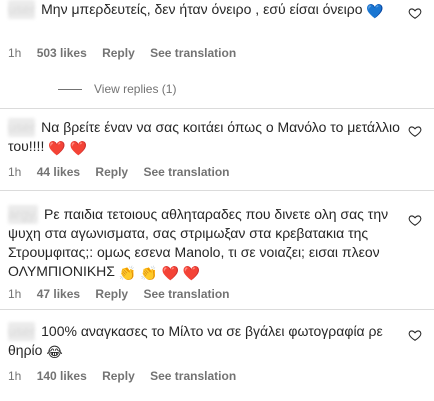 This screenshot has height=401, width=434. What do you see at coordinates (54, 352) in the screenshot?
I see `comment-emoji: 😂` at bounding box center [54, 352].